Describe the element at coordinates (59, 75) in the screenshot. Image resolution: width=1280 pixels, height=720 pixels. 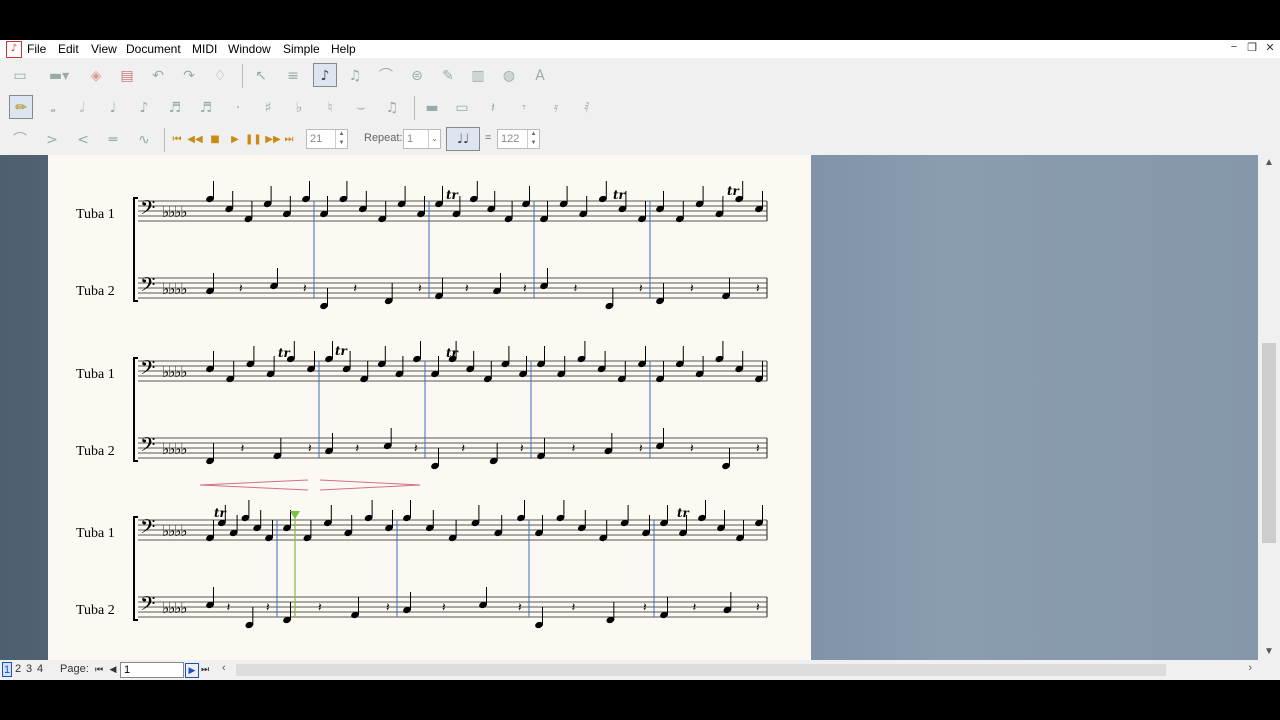
I see `open-icon: ▬▾` at that location.